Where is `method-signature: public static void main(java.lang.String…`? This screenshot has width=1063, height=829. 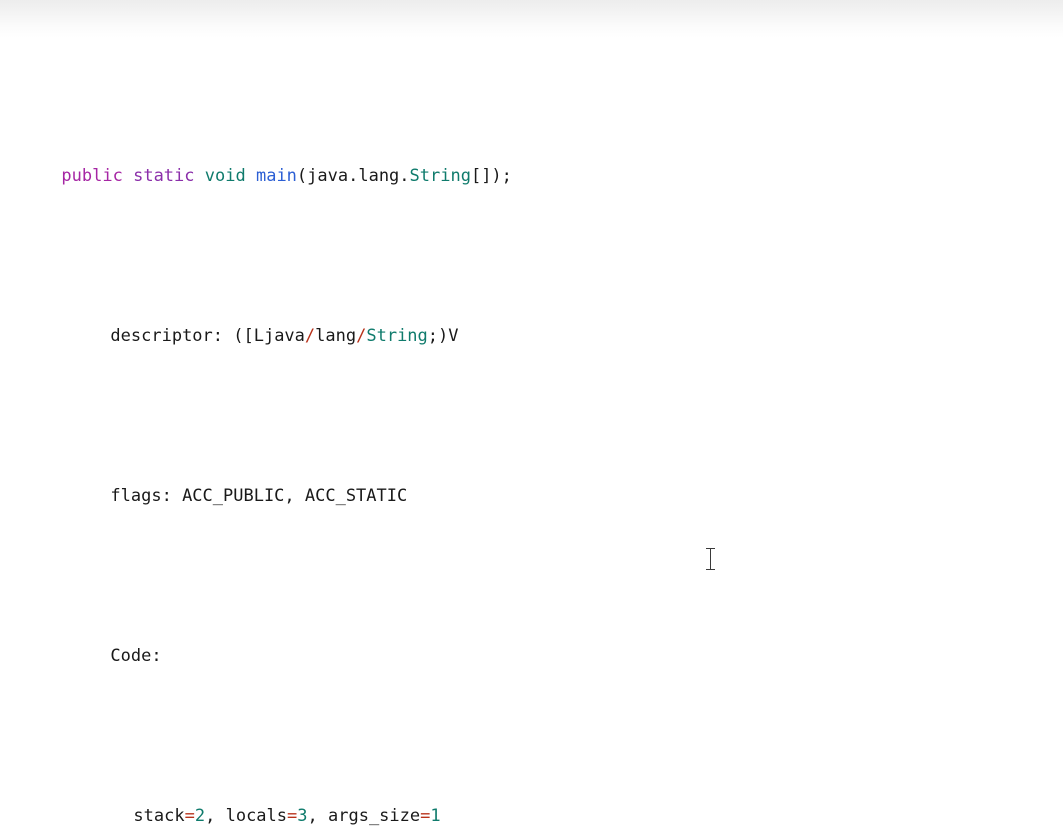 method-signature: public static void main(java.lang.String… is located at coordinates (286, 176).